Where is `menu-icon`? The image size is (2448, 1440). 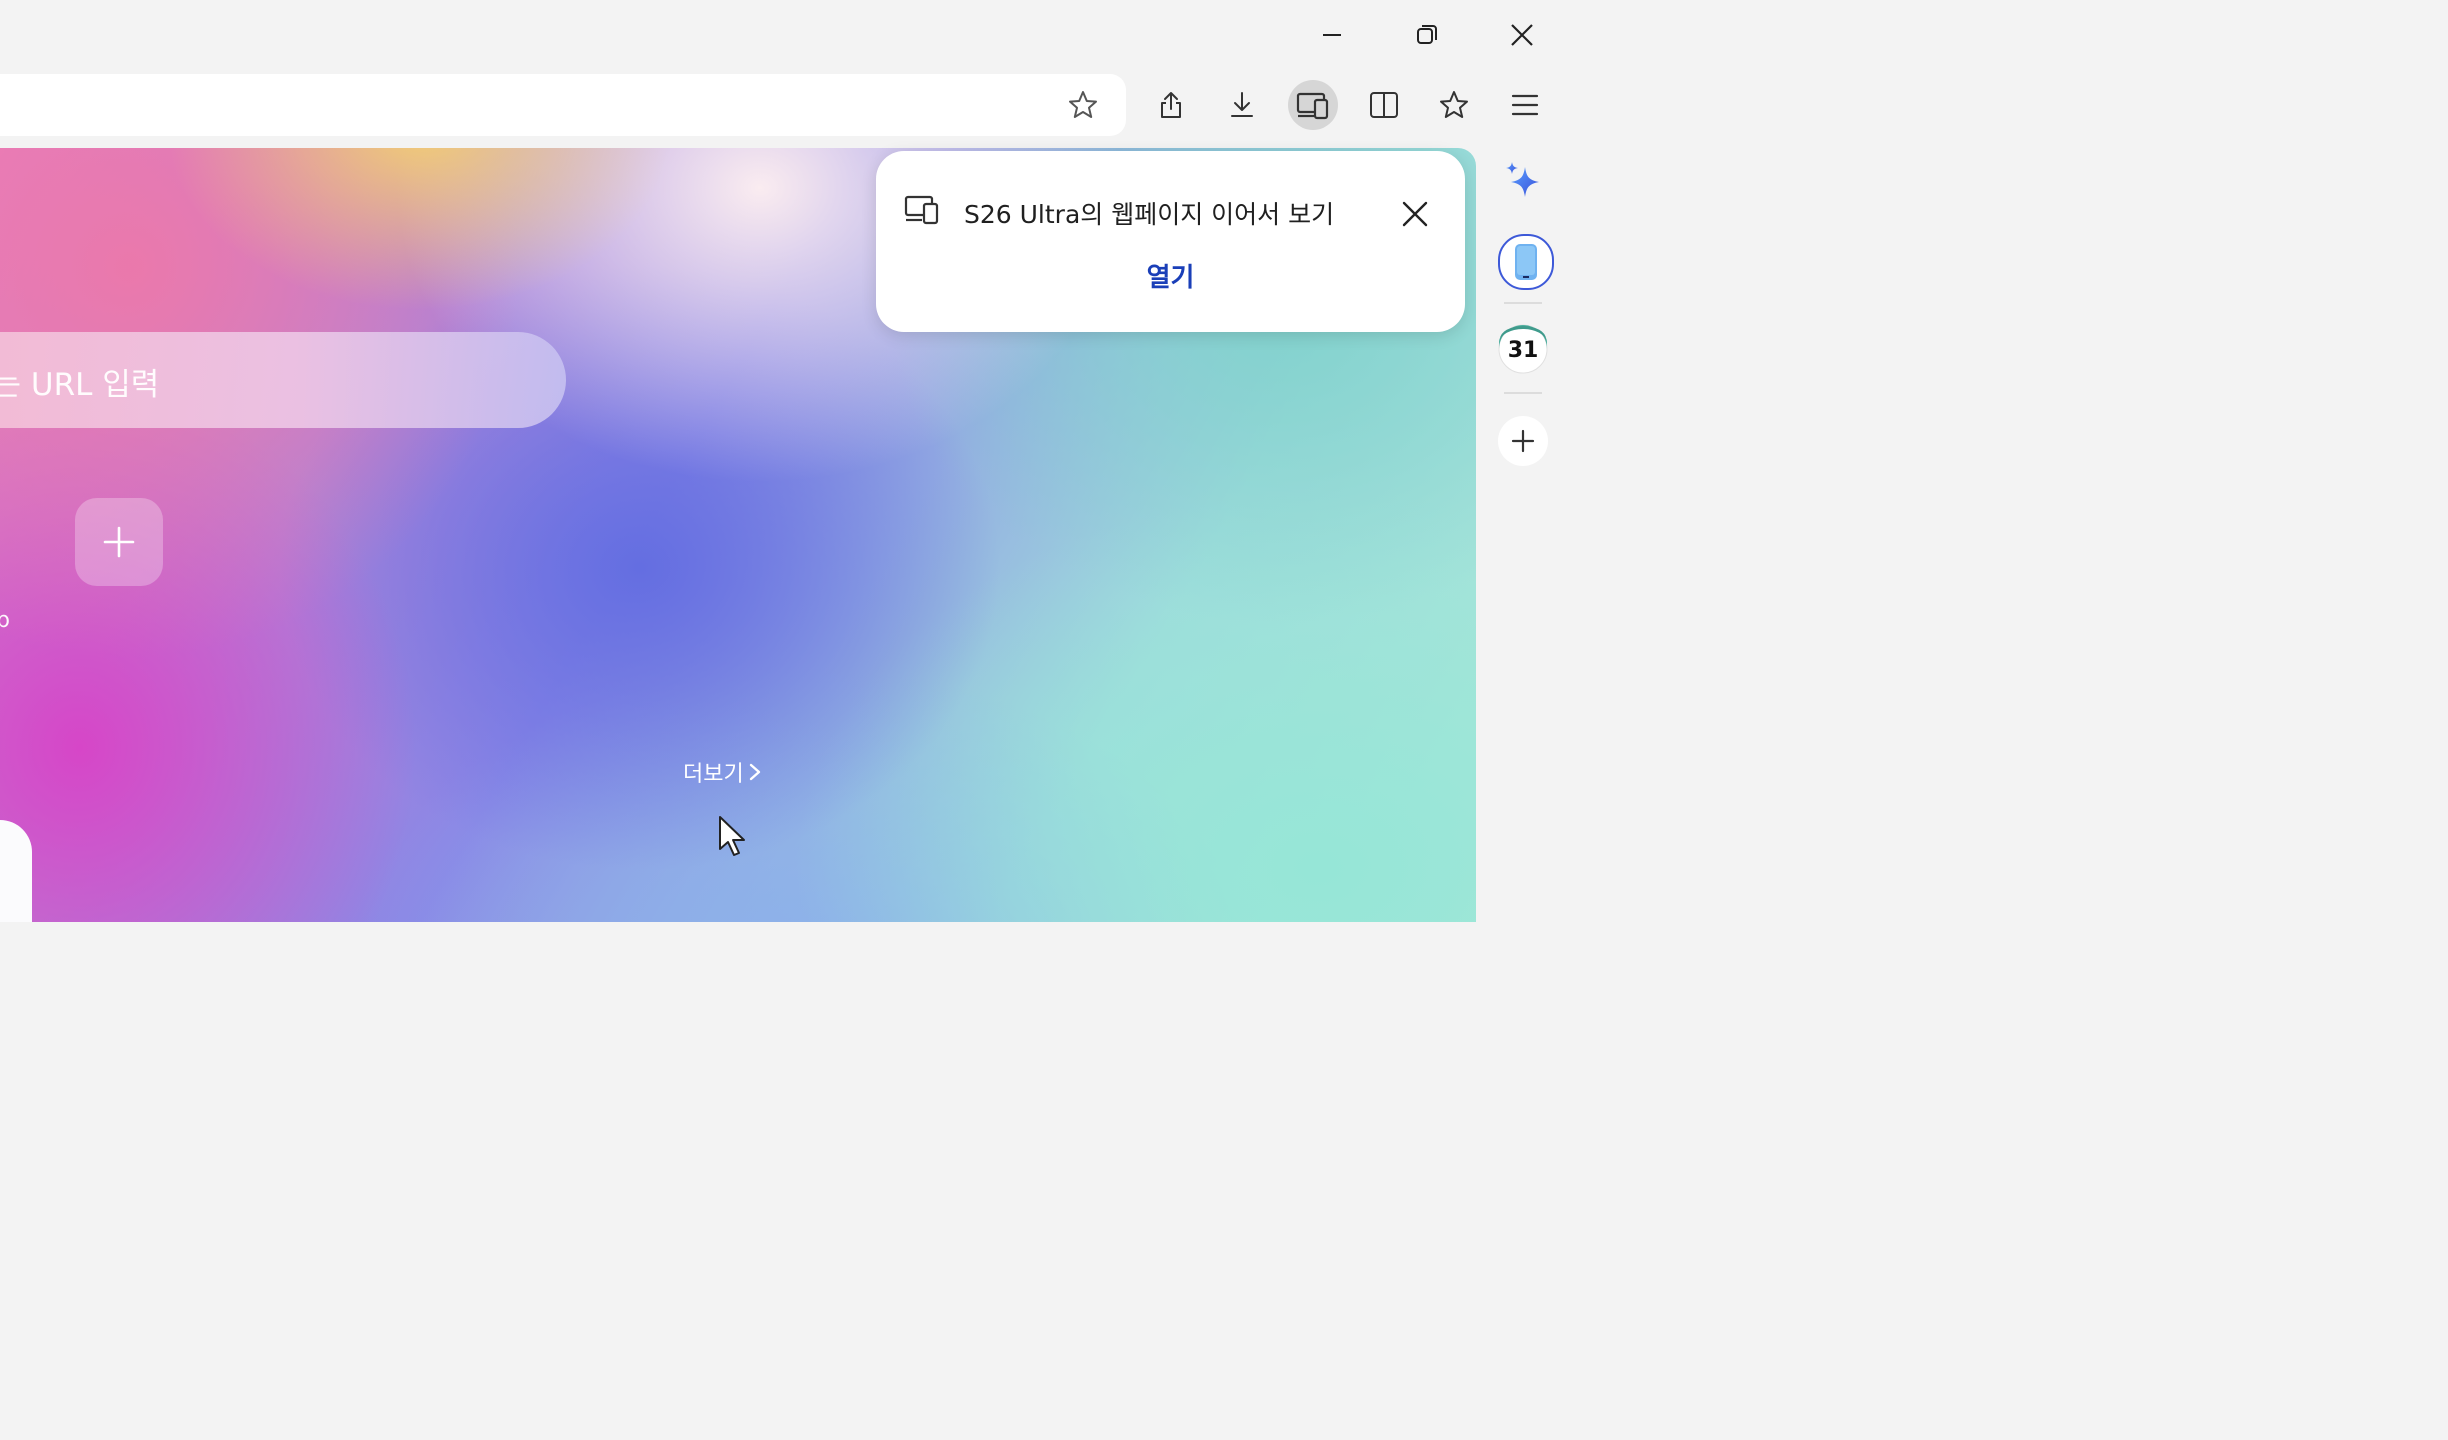 menu-icon is located at coordinates (1525, 105).